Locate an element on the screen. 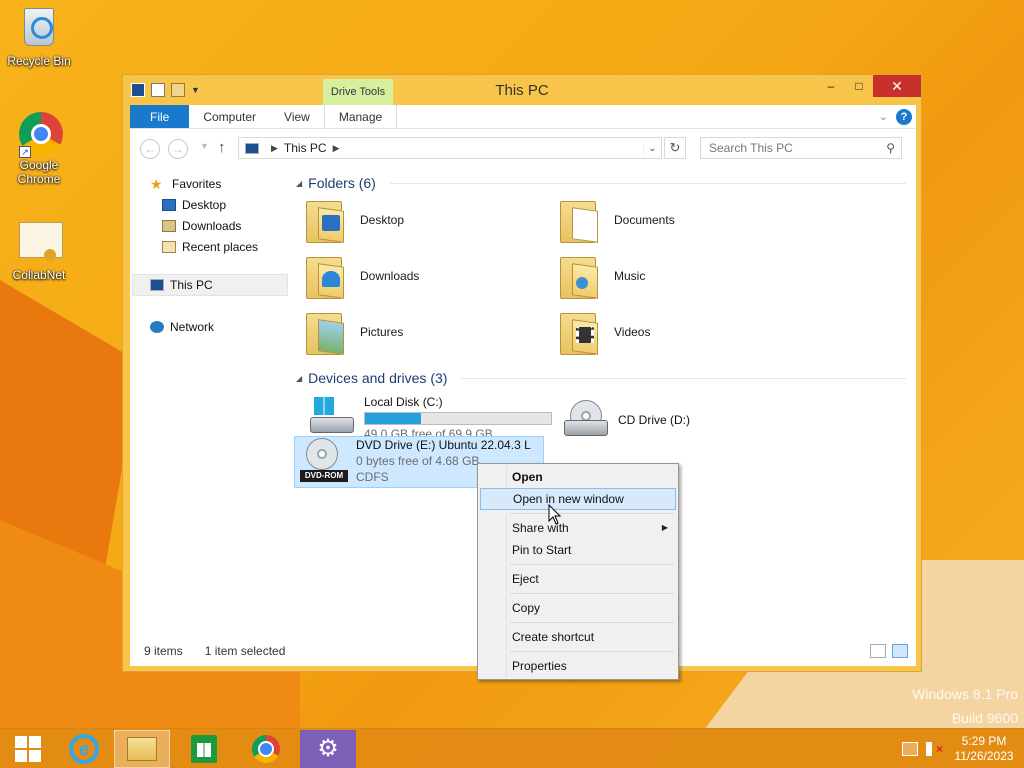 The width and height of the screenshot is (1024, 768). help-icon: ? is located at coordinates (904, 116).